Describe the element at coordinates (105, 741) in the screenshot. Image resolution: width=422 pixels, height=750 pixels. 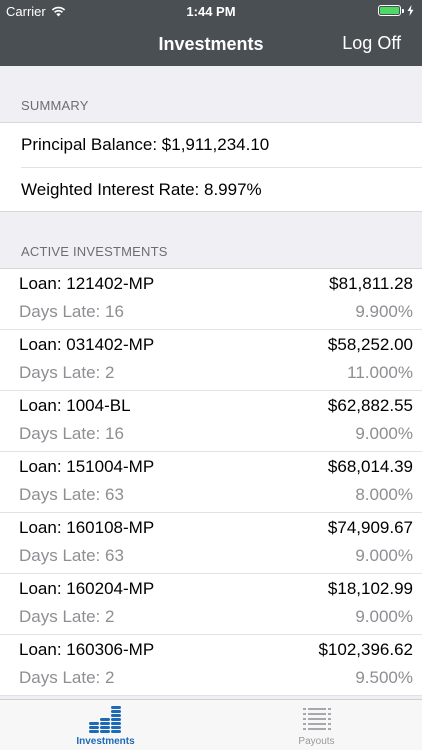
I see `tab-investments-label: Investments` at that location.